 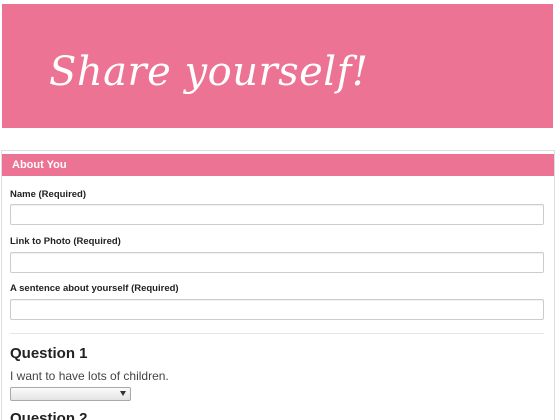 What do you see at coordinates (277, 333) in the screenshot?
I see `divider` at bounding box center [277, 333].